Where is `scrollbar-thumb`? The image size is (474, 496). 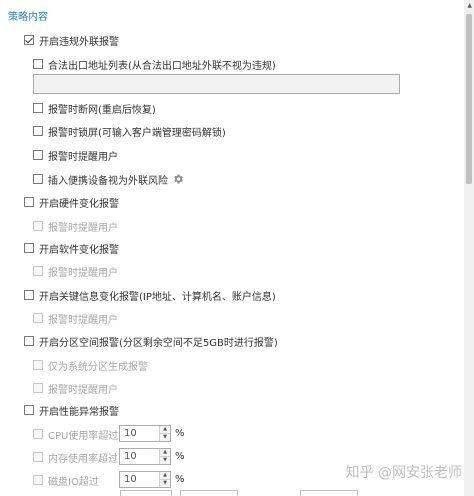
scrollbar-thumb is located at coordinates (469, 99).